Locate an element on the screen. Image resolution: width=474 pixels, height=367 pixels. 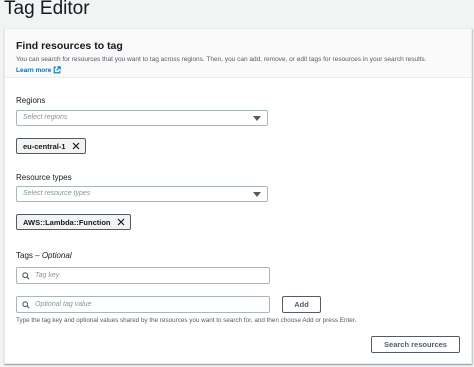
tag-value-input: Optional tag value is located at coordinates (143, 304).